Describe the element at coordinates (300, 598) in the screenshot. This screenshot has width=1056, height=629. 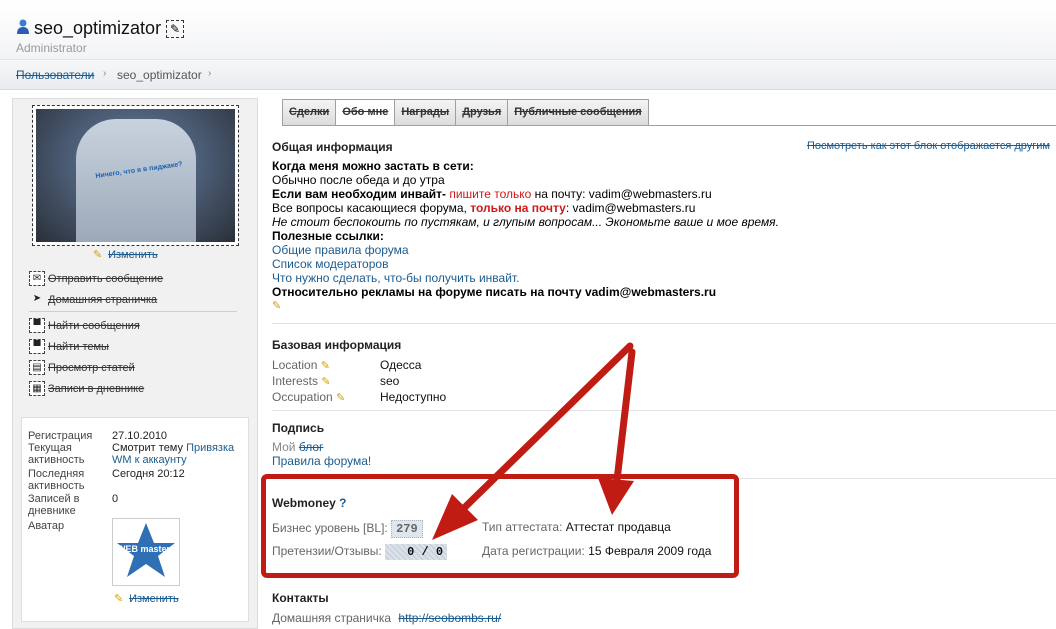
I see `contacts-title: Контакты` at that location.